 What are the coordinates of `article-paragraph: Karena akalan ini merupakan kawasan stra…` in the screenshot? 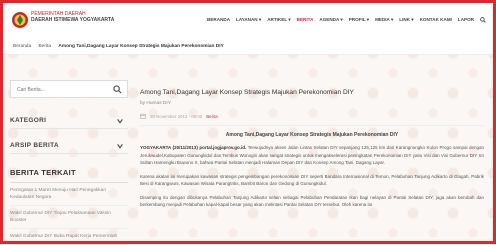 It's located at (312, 180).